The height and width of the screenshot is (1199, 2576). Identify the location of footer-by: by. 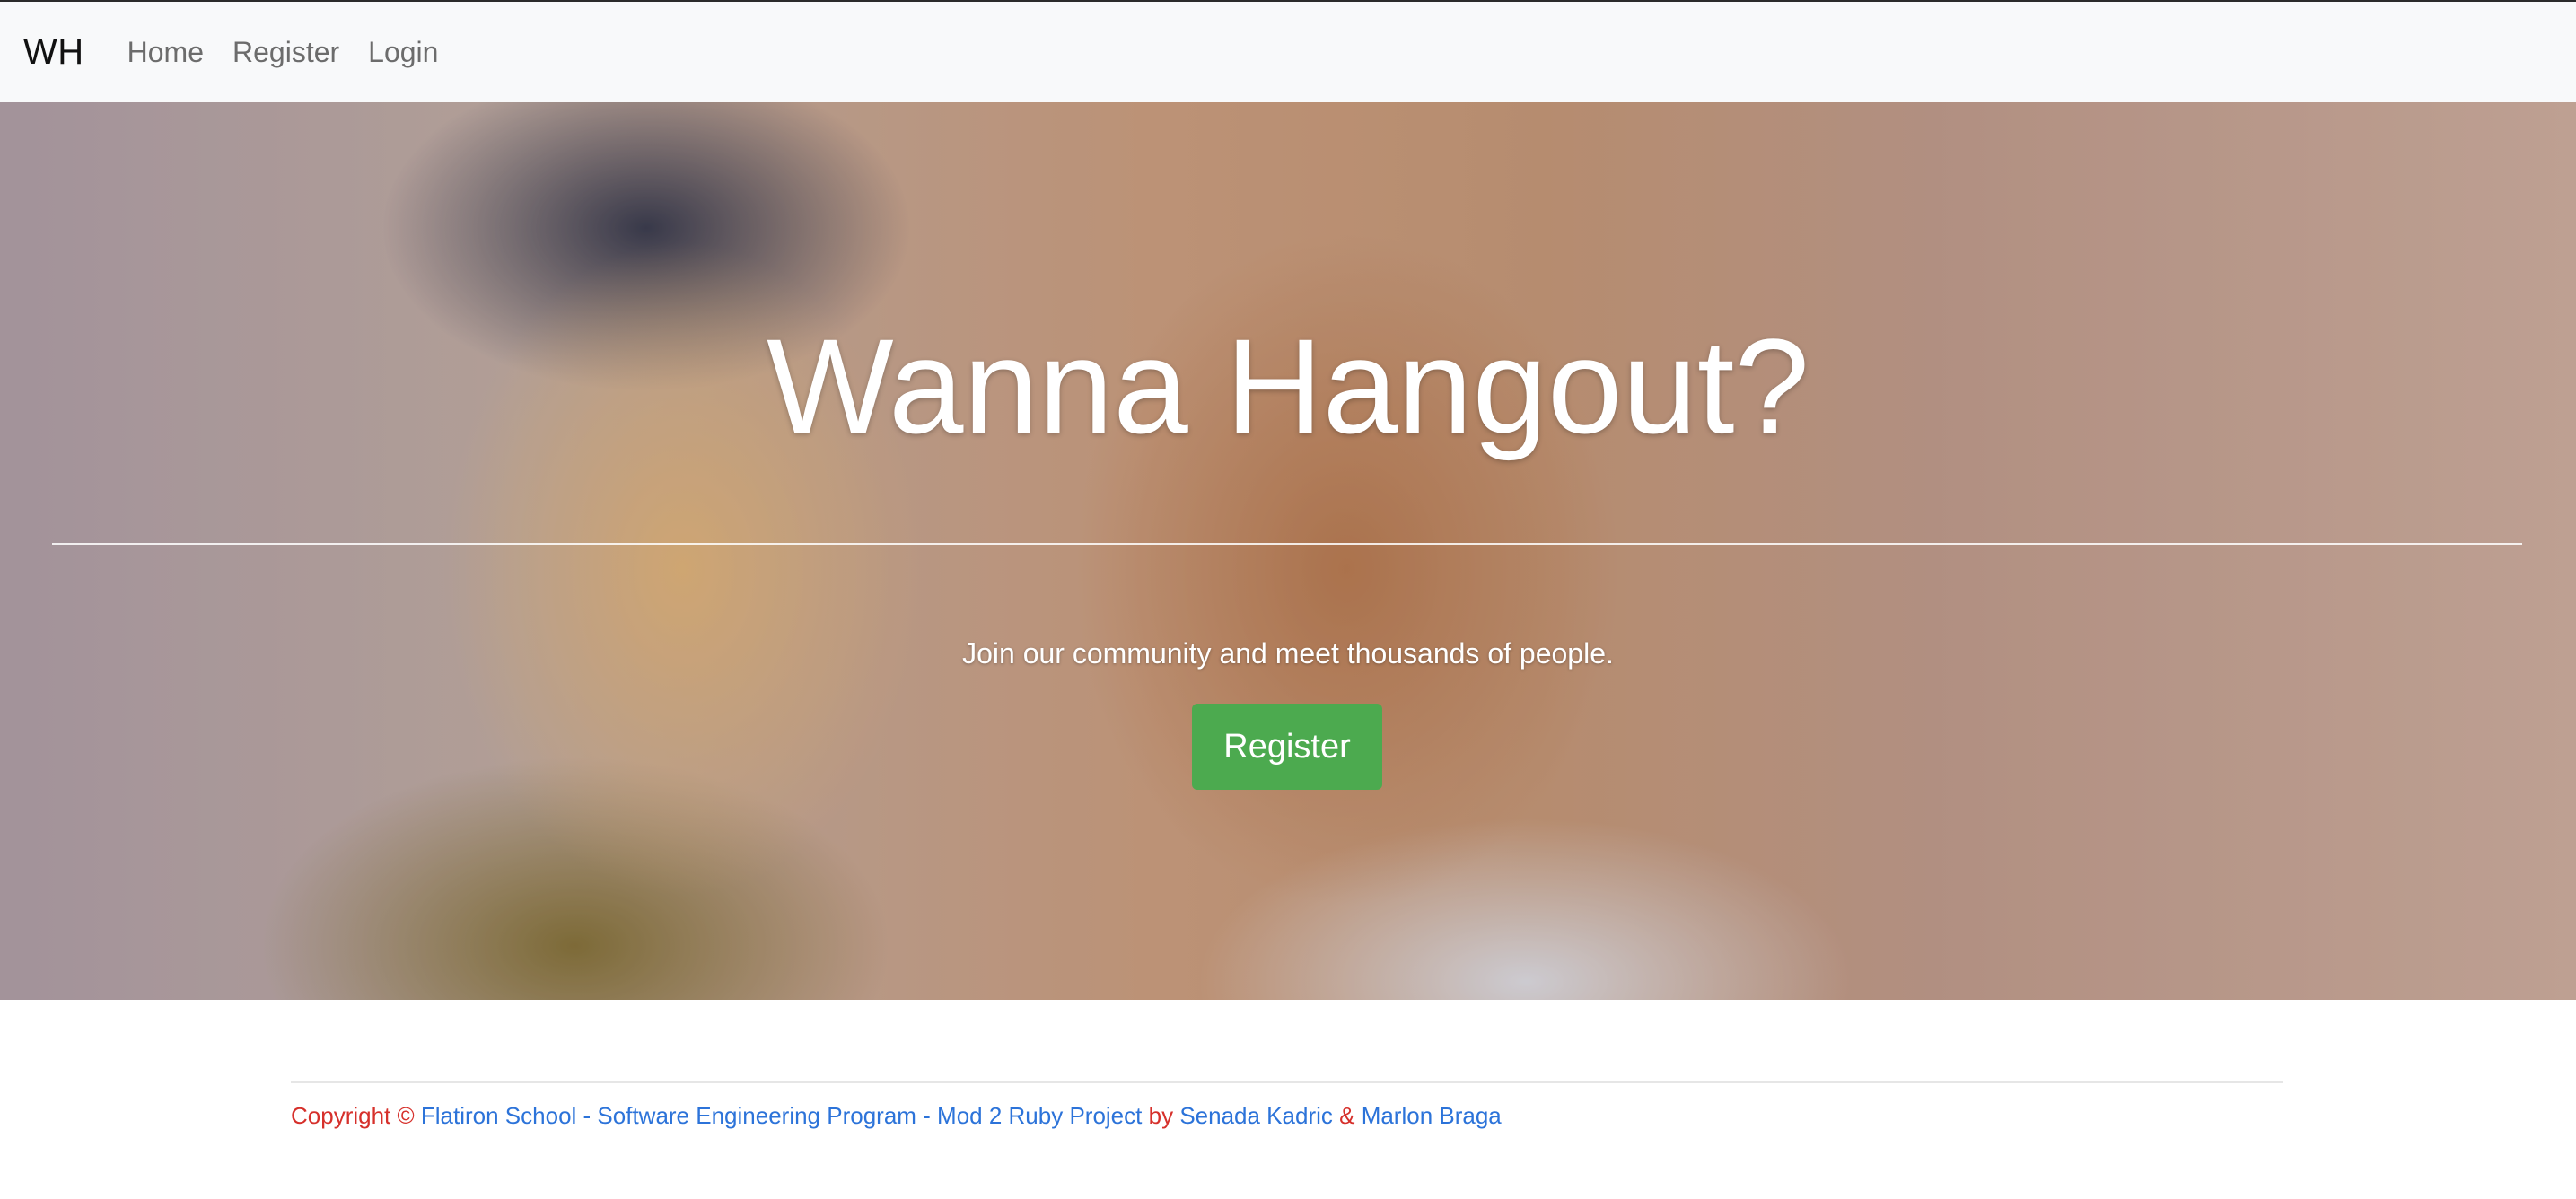
(1161, 1116).